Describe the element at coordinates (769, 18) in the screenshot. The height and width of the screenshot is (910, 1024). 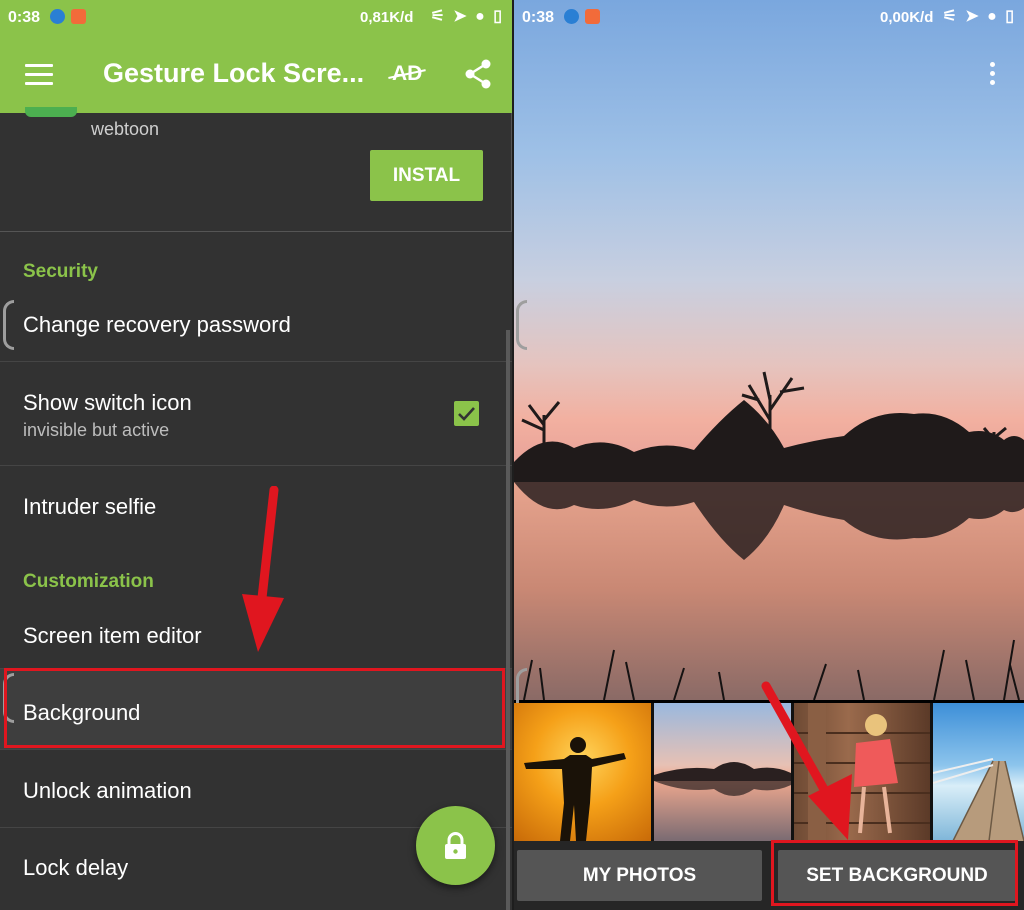
I see `status-bar: 0:38 0,00K/d ⚟ ➤ ● ▯` at that location.